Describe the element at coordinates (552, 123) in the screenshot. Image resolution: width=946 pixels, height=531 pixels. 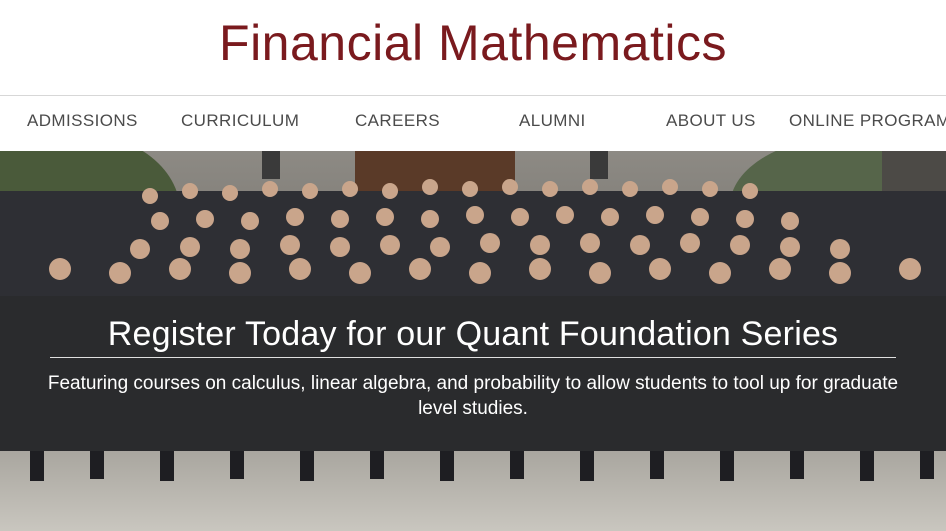
I see `nav-item-alumni: ALUMNI` at that location.